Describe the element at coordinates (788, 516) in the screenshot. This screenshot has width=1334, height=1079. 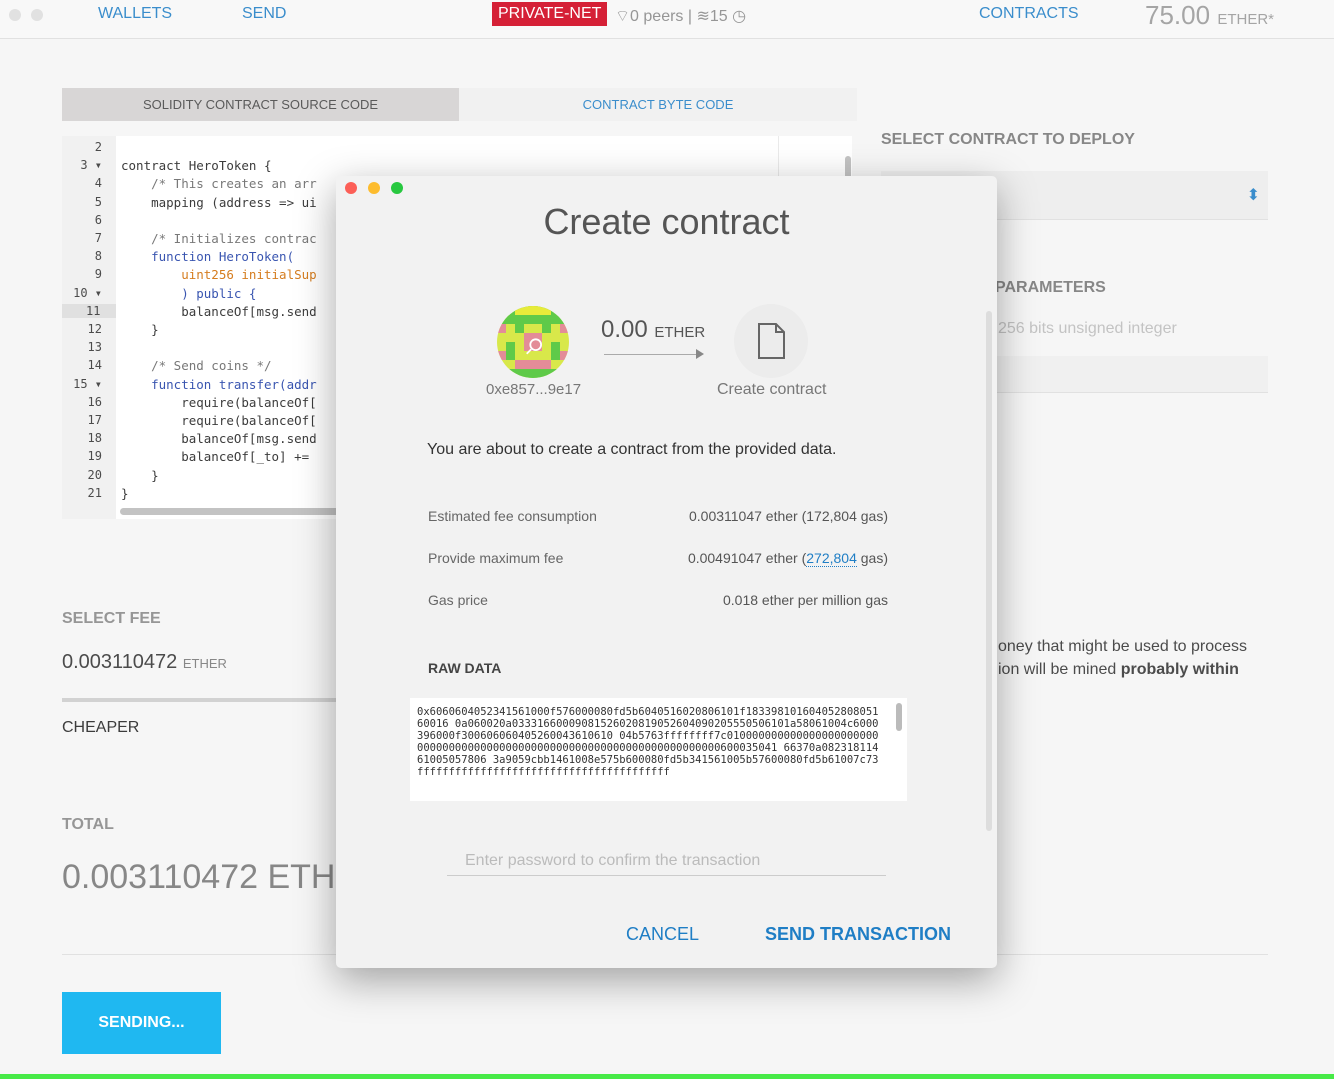
I see `estimated-fee-value: 0.00311047 ether (172,804 gas)` at that location.